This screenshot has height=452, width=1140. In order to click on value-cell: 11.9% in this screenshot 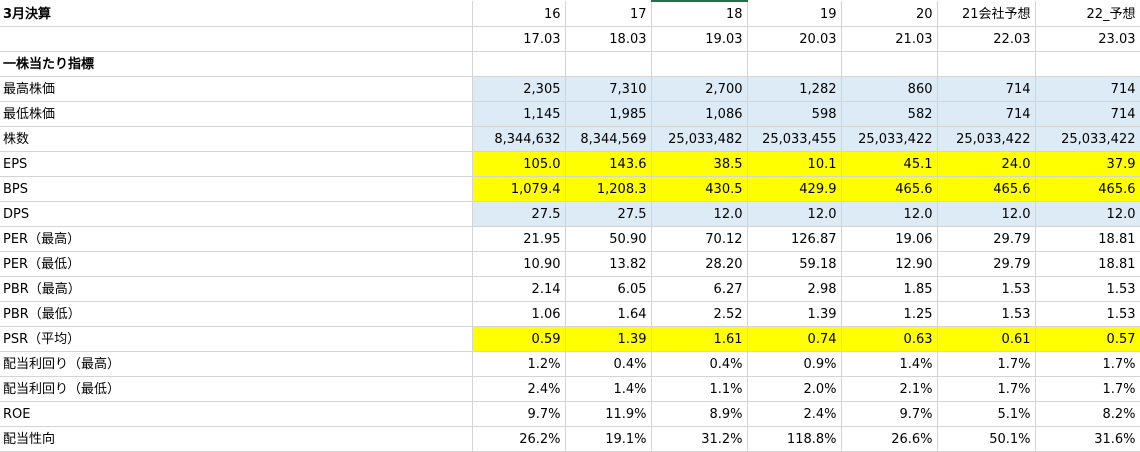, I will do `click(608, 414)`.